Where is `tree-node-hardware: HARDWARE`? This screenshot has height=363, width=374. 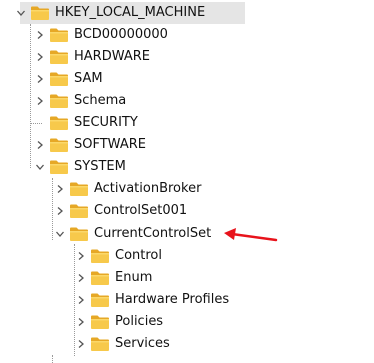
tree-node-hardware: HARDWARE is located at coordinates (91, 57).